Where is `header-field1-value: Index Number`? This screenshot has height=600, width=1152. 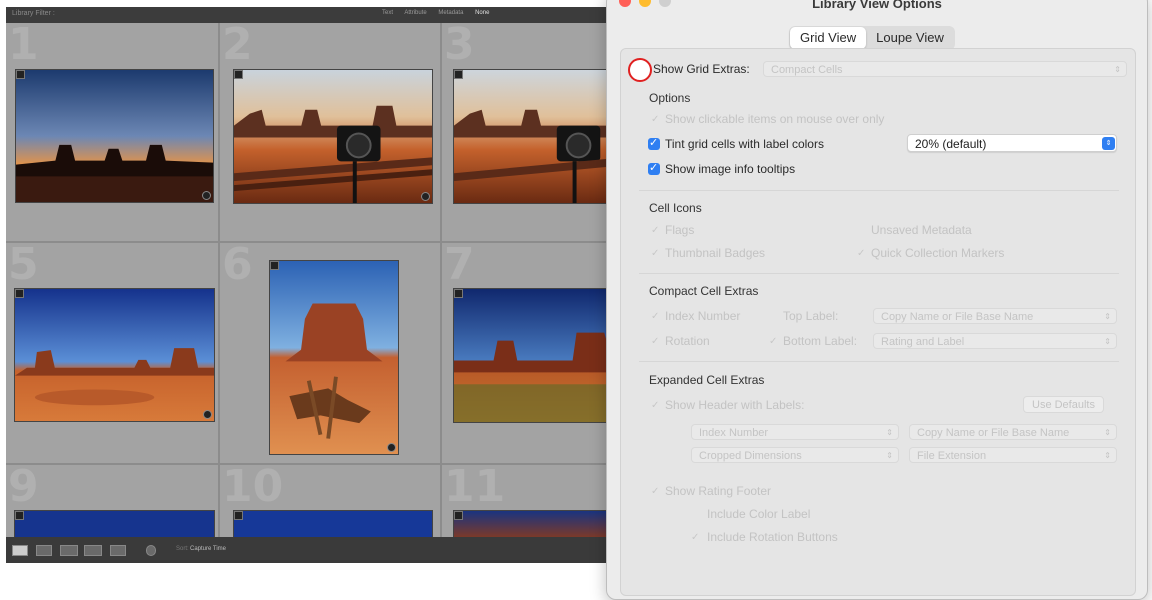
header-field1-value: Index Number is located at coordinates (734, 433).